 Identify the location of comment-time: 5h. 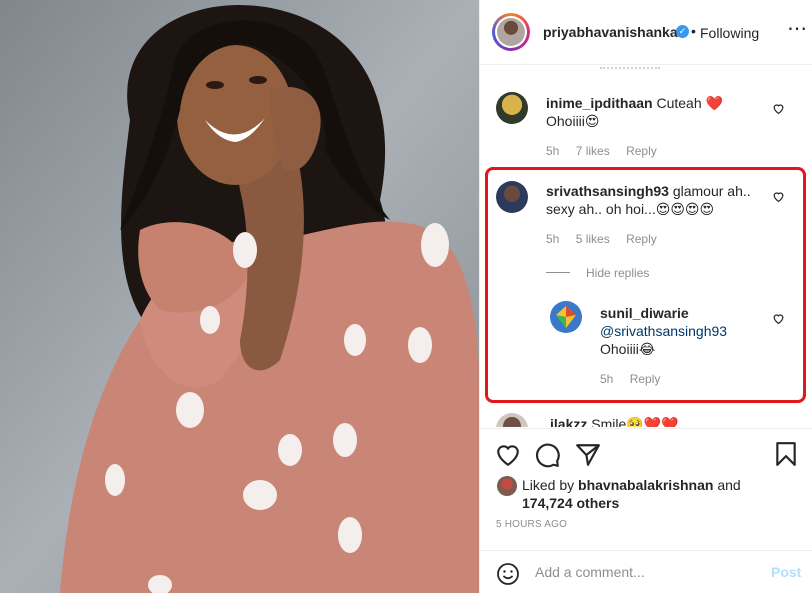
(552, 151).